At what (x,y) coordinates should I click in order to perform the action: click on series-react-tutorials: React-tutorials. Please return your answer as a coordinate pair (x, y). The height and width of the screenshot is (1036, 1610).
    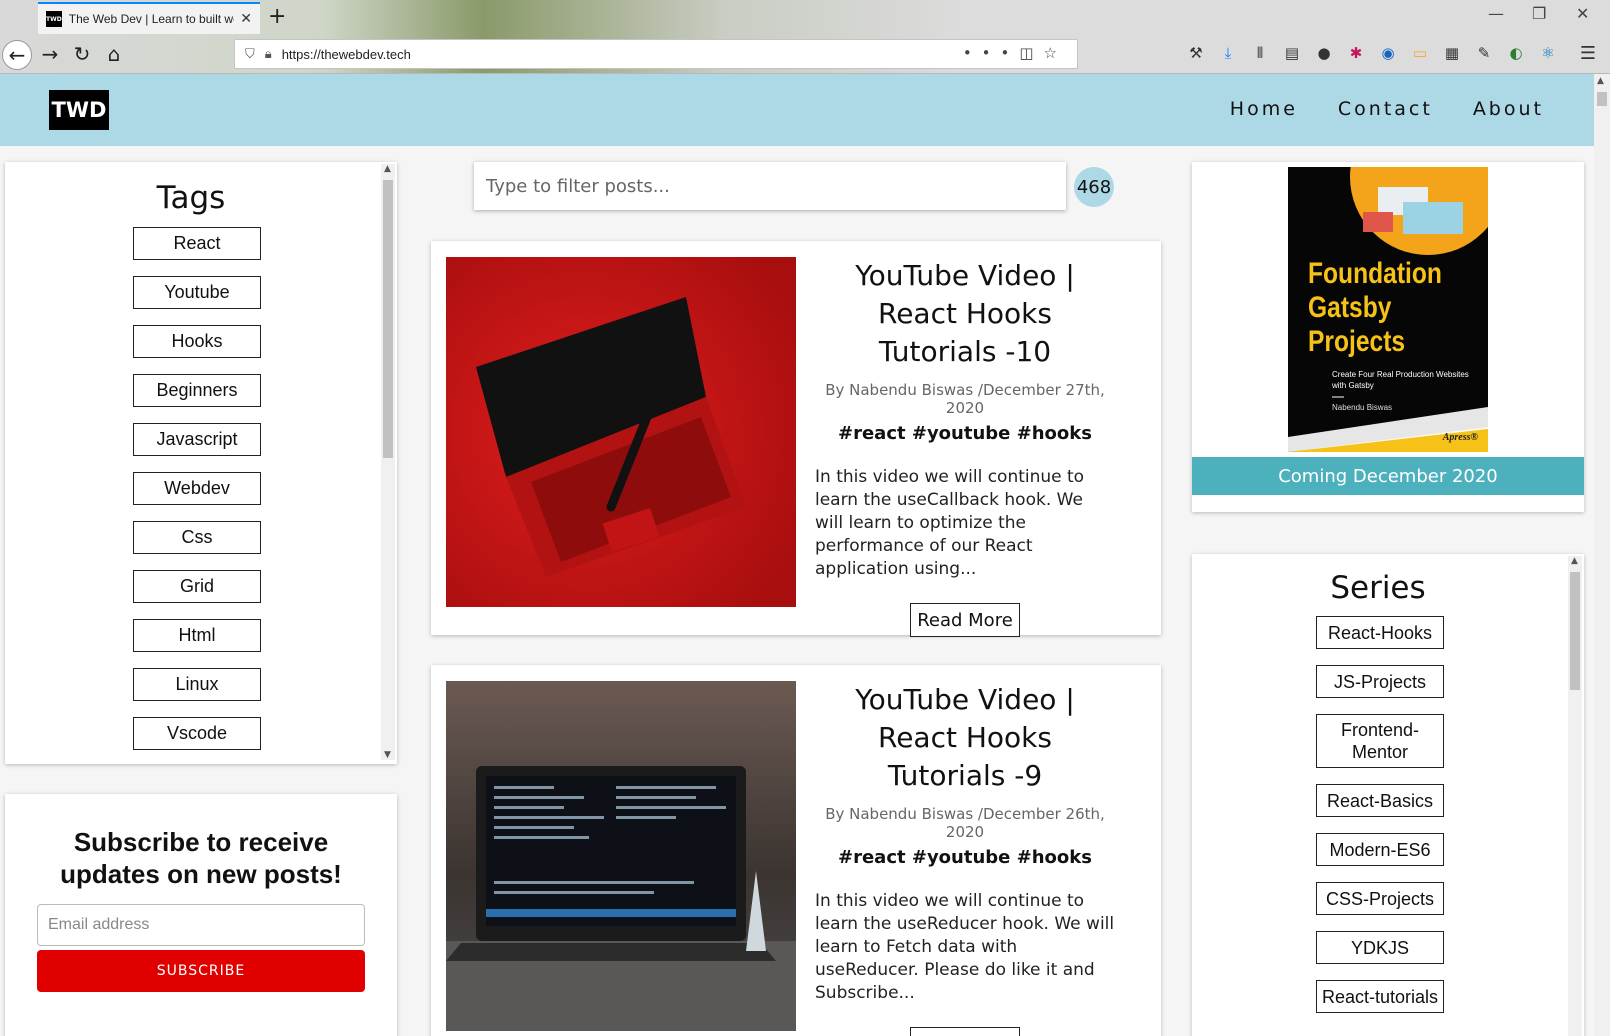
    Looking at the image, I should click on (1380, 996).